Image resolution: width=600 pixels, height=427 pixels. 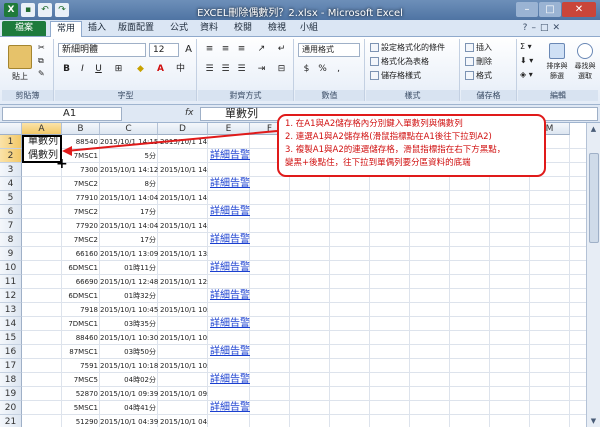 I want to click on cell-c20: 04時41分, so click(x=129, y=408).